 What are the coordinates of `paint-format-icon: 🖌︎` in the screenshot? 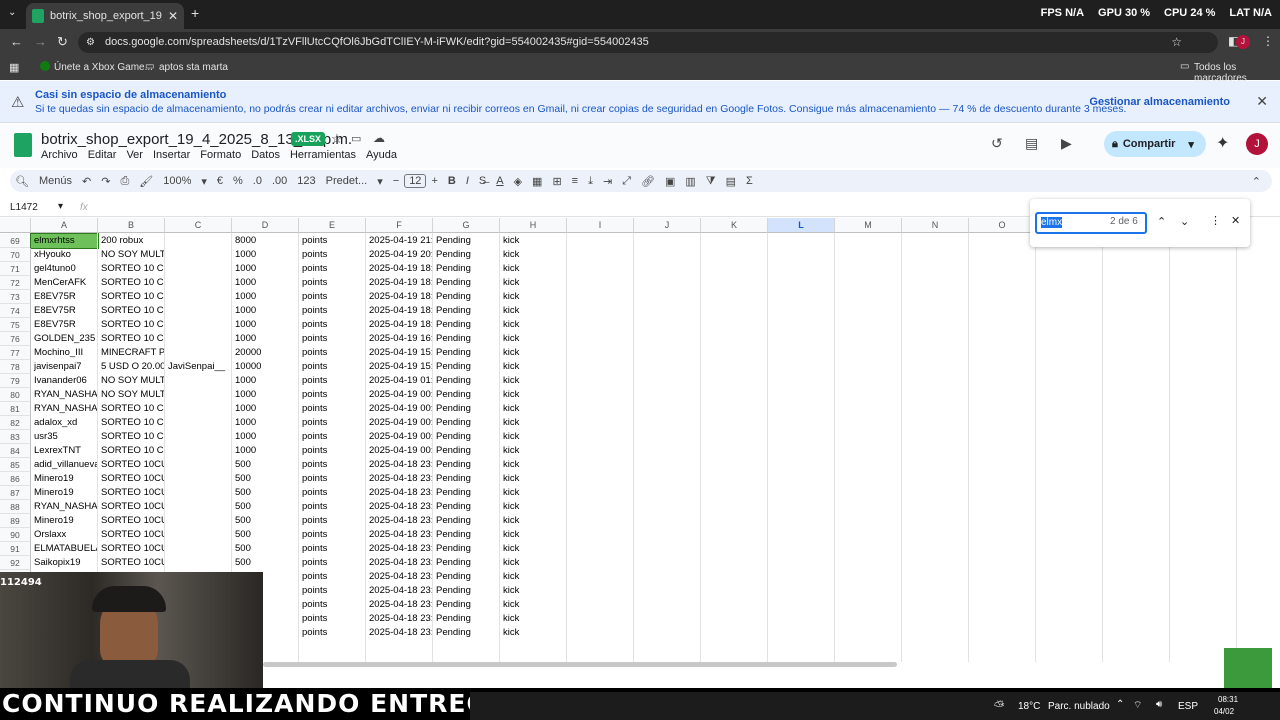 It's located at (146, 181).